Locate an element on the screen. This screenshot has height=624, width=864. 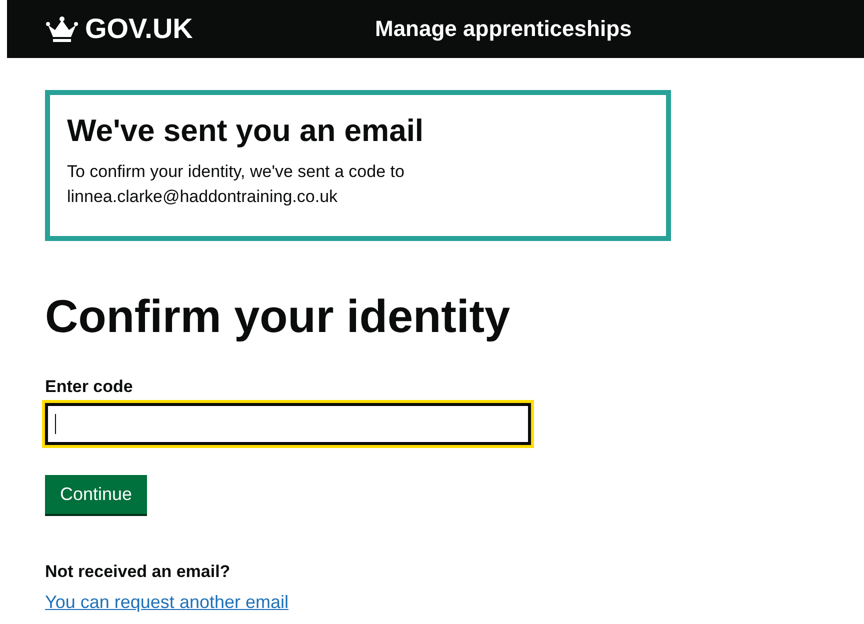
code-input is located at coordinates (288, 424).